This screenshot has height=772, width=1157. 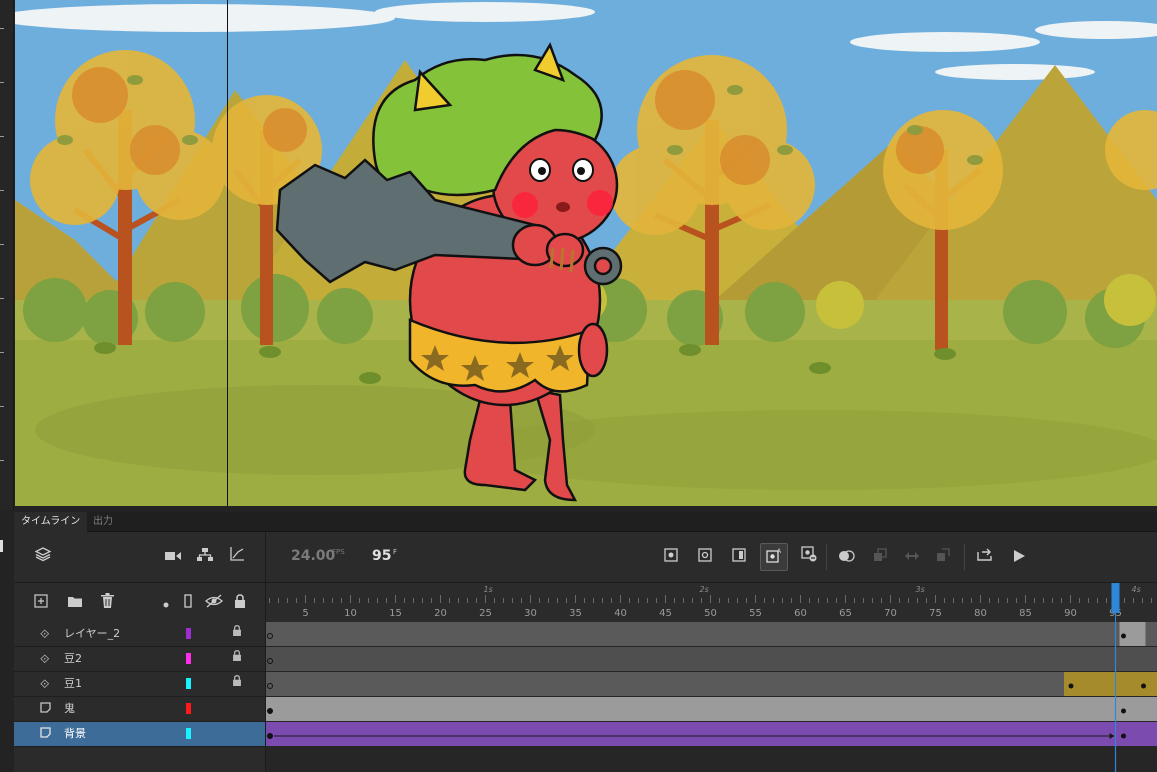 I want to click on ruler-second-label: 1s, so click(x=488, y=589).